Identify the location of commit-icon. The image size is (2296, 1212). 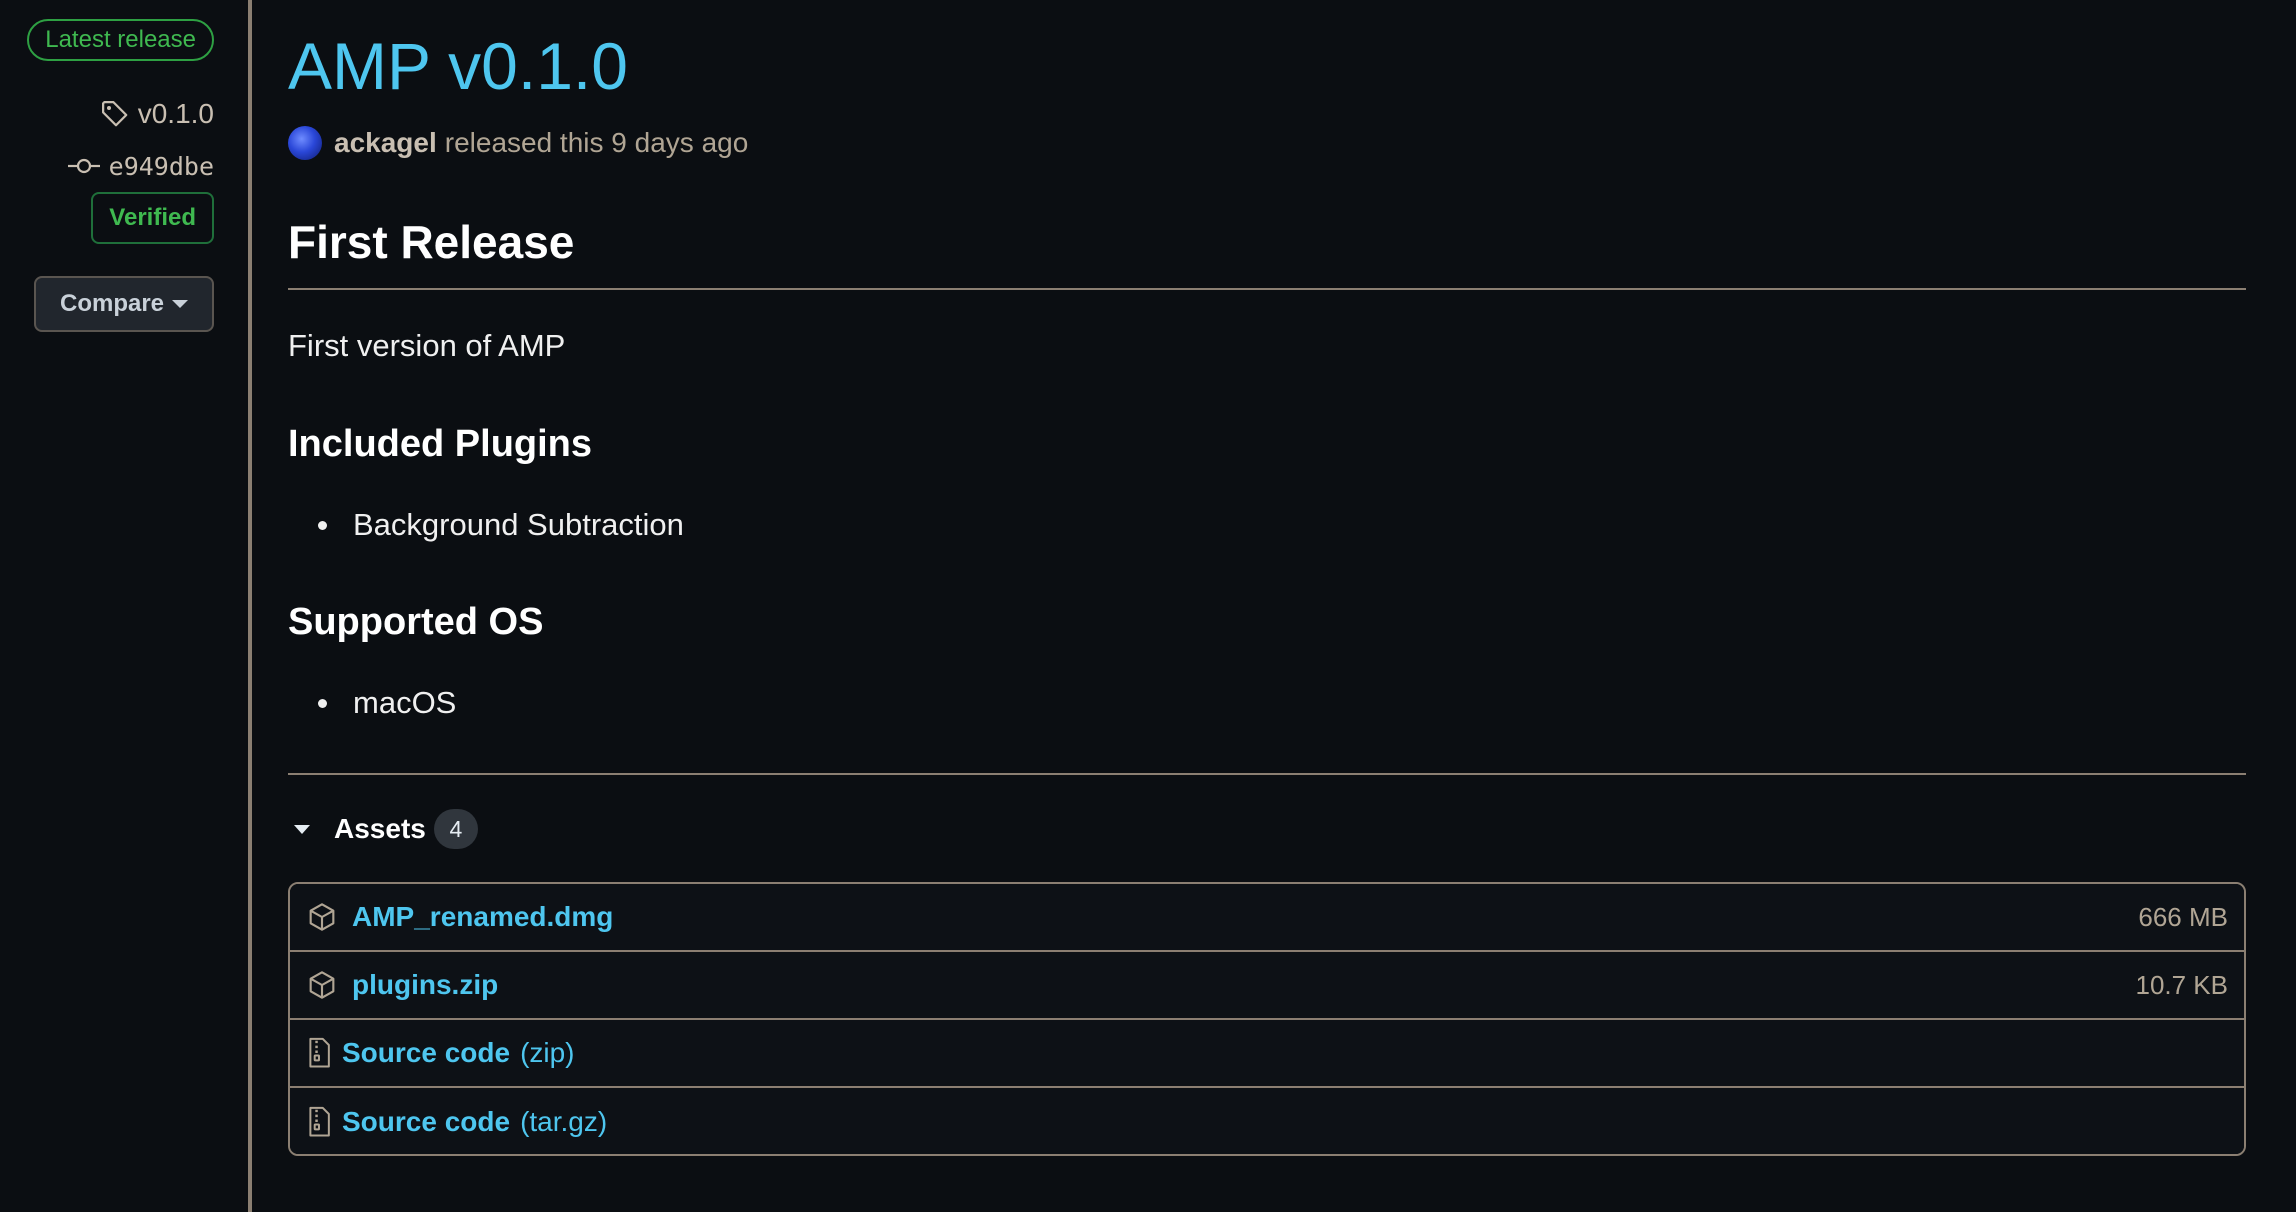
(83, 166).